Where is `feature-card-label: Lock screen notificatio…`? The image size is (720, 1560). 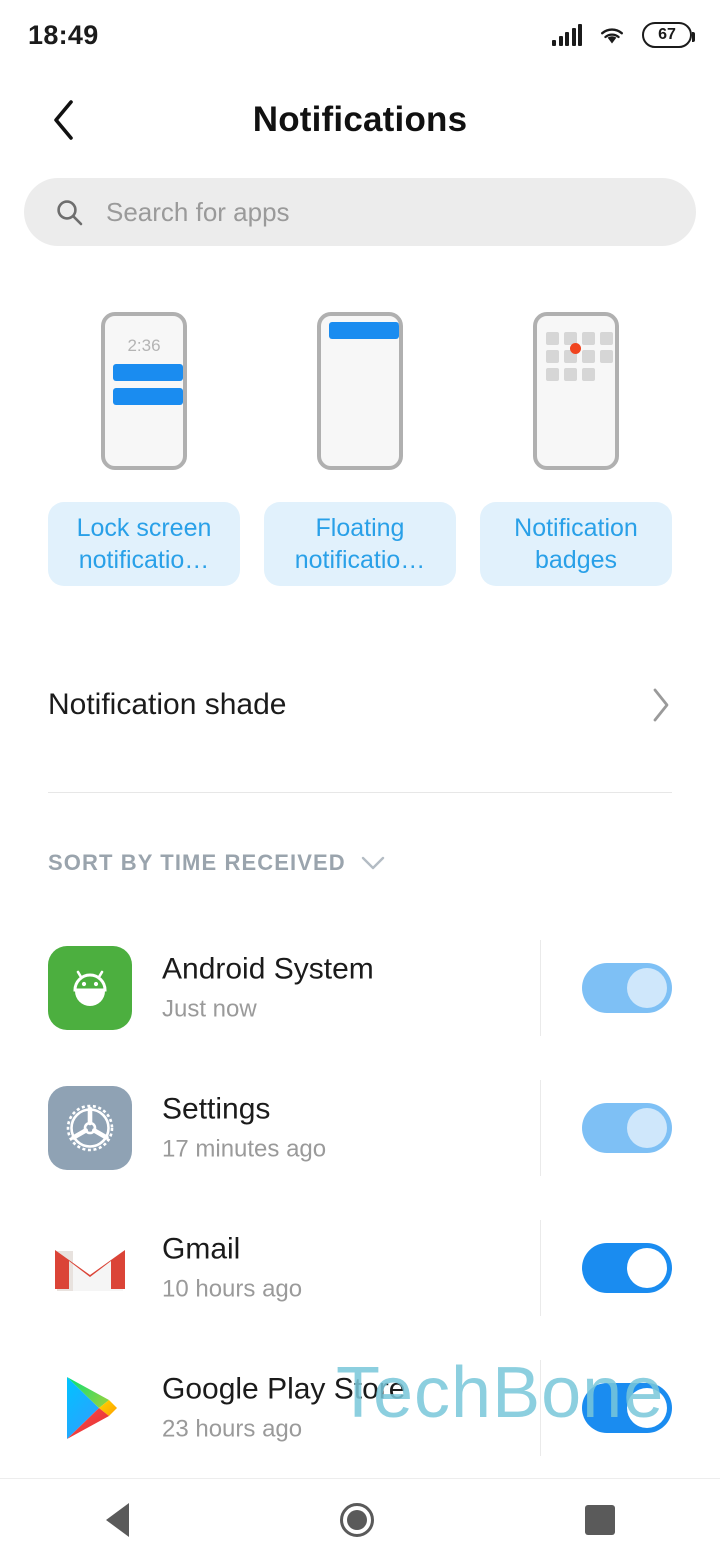
feature-card-label: Lock screen notificatio… is located at coordinates (144, 544).